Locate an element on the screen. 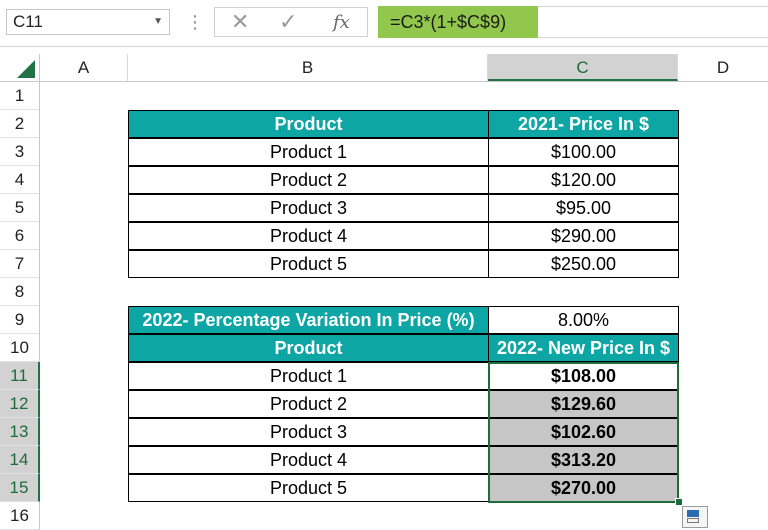 Image resolution: width=768 pixels, height=530 pixels. column-header-d: D is located at coordinates (723, 67).